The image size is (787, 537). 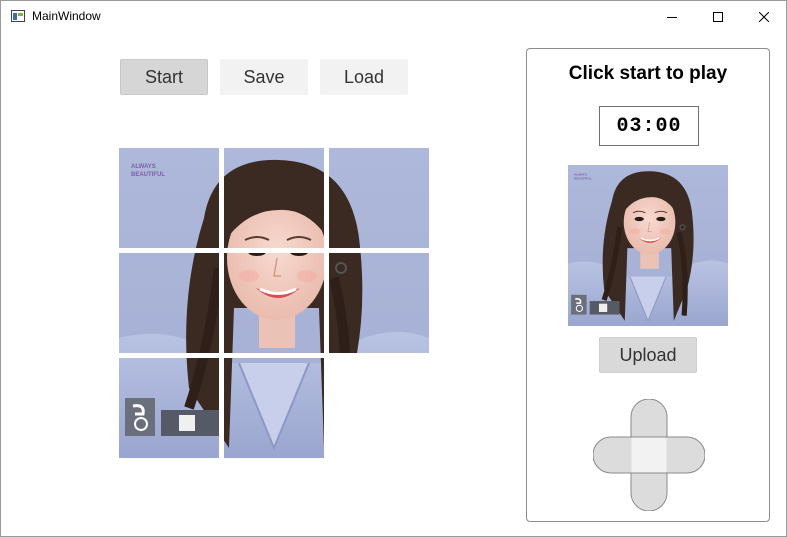 I want to click on app-icon, so click(x=18, y=16).